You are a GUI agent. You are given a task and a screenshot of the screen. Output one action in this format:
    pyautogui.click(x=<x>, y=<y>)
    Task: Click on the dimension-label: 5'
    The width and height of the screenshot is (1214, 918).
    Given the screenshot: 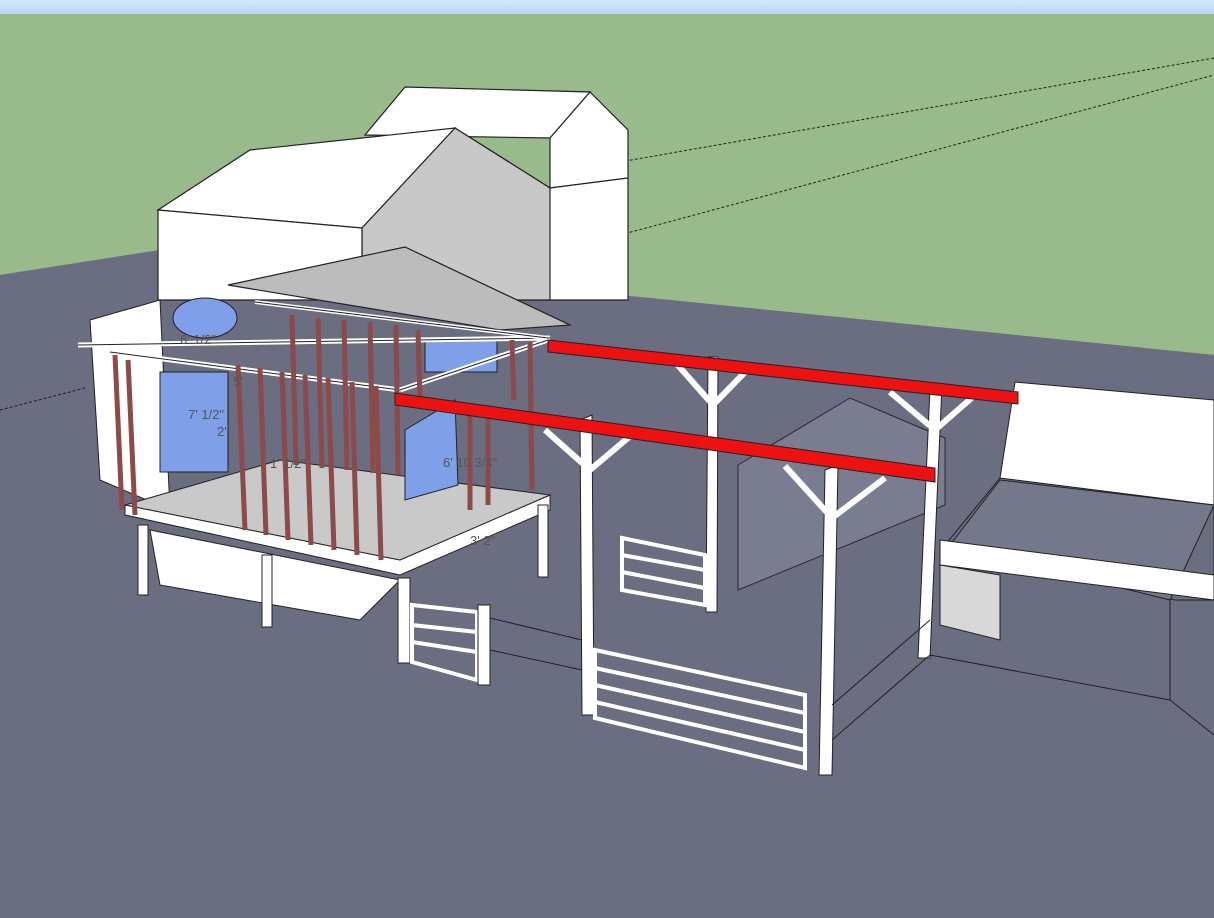 What is the action you would take?
    pyautogui.click(x=238, y=381)
    